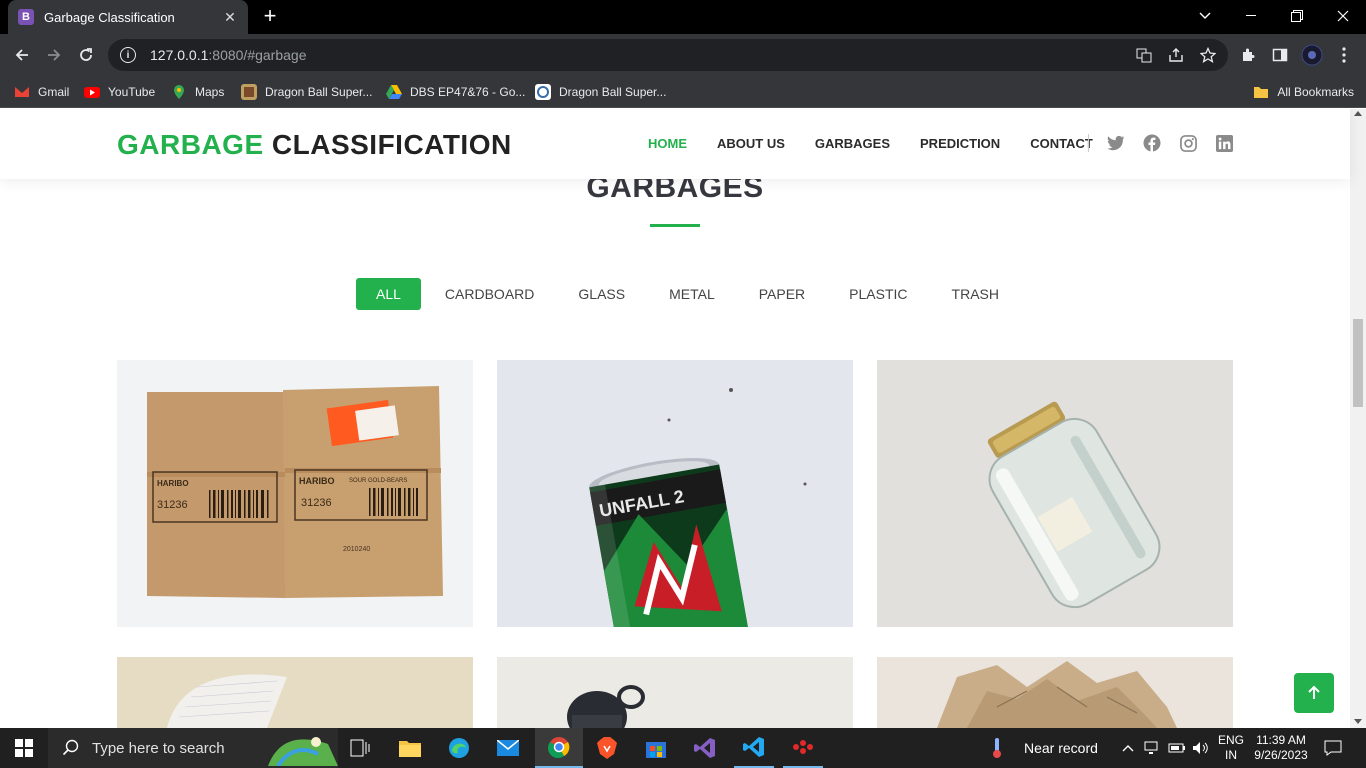  What do you see at coordinates (1358, 721) in the screenshot?
I see `scroll-down-arrow-icon` at bounding box center [1358, 721].